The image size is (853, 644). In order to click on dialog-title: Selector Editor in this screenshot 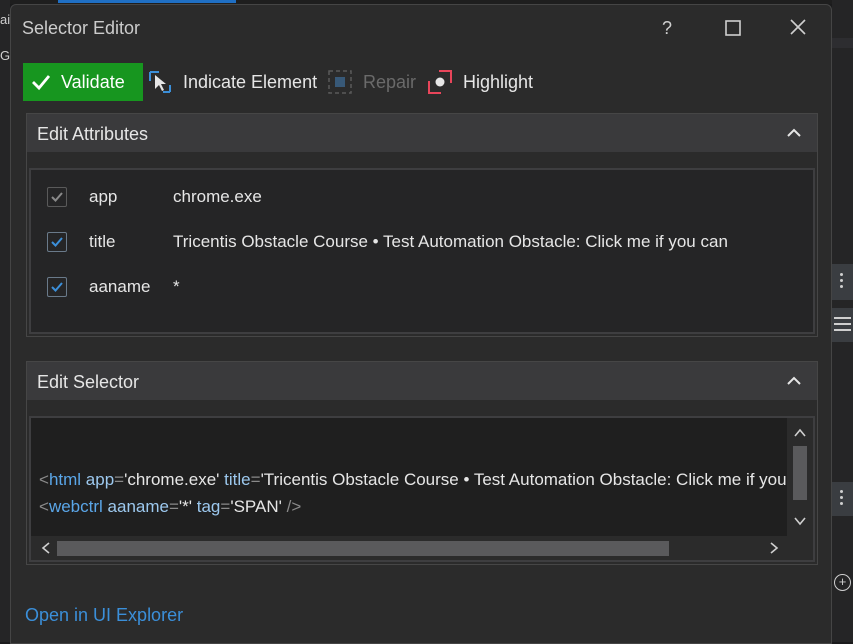, I will do `click(81, 28)`.